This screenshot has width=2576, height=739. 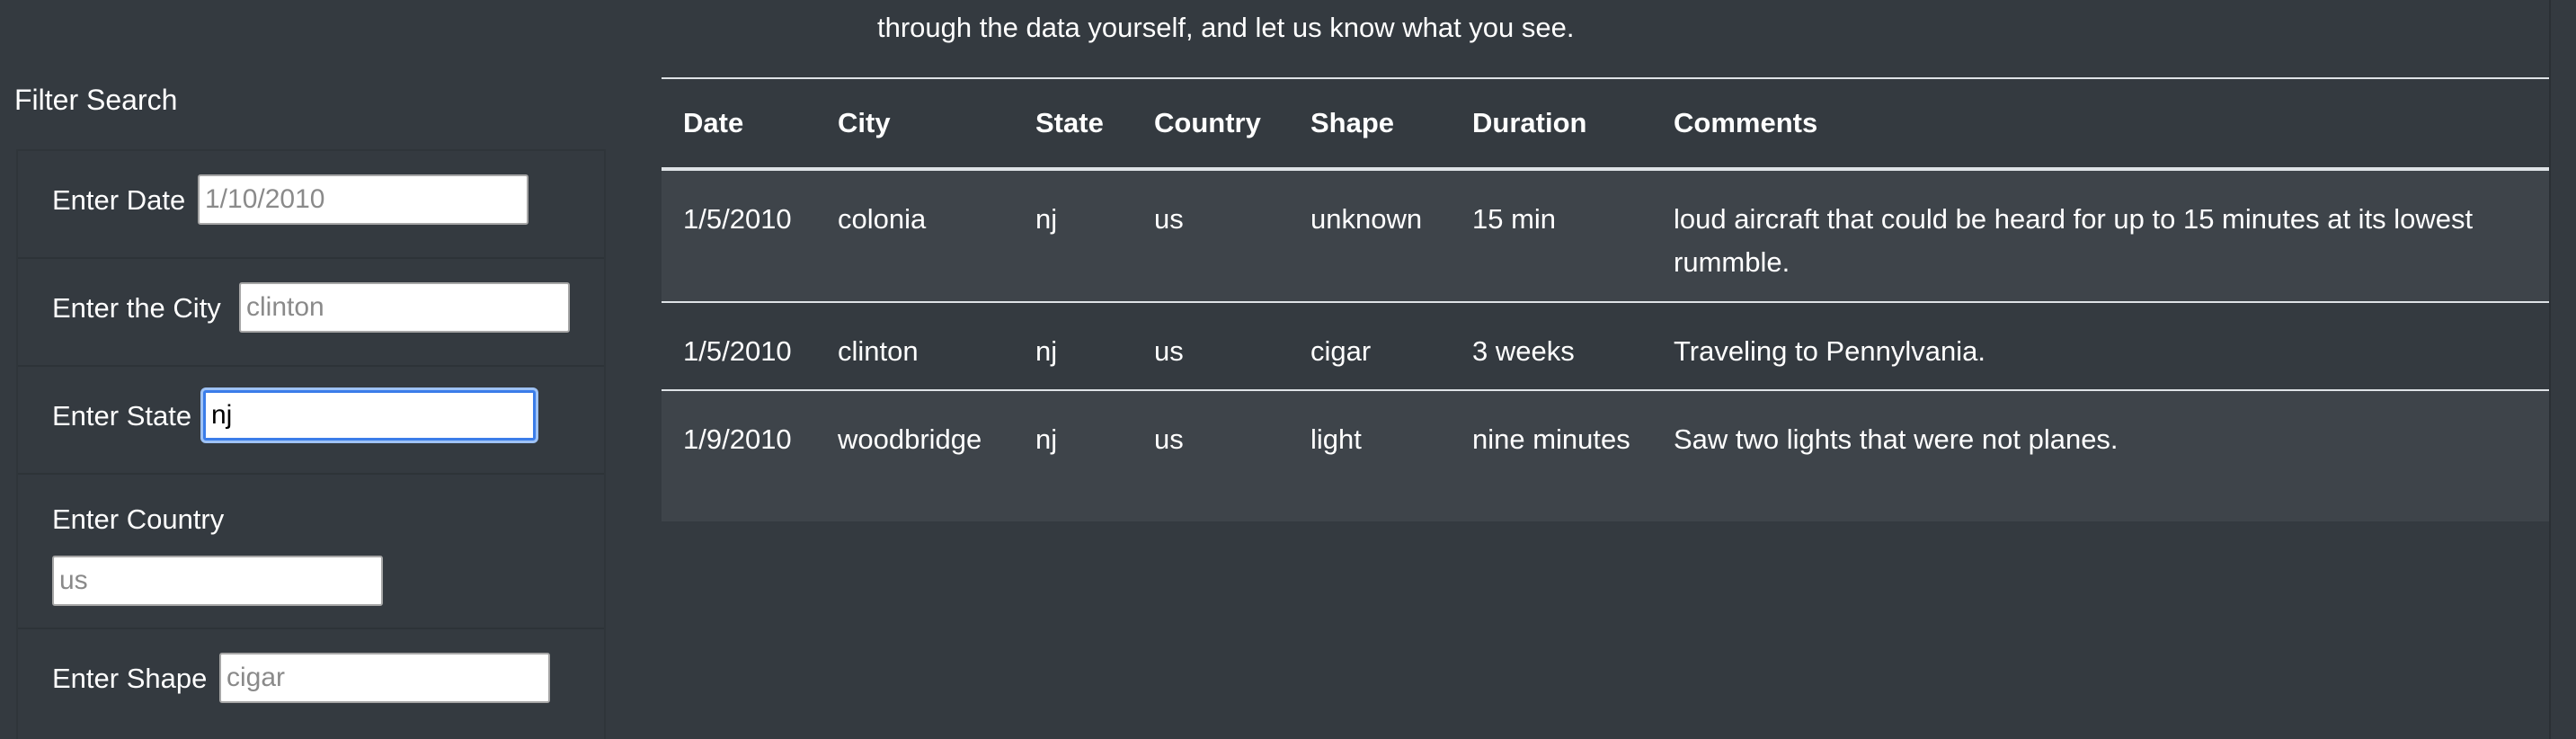 I want to click on cell-city: colonia, so click(x=915, y=236).